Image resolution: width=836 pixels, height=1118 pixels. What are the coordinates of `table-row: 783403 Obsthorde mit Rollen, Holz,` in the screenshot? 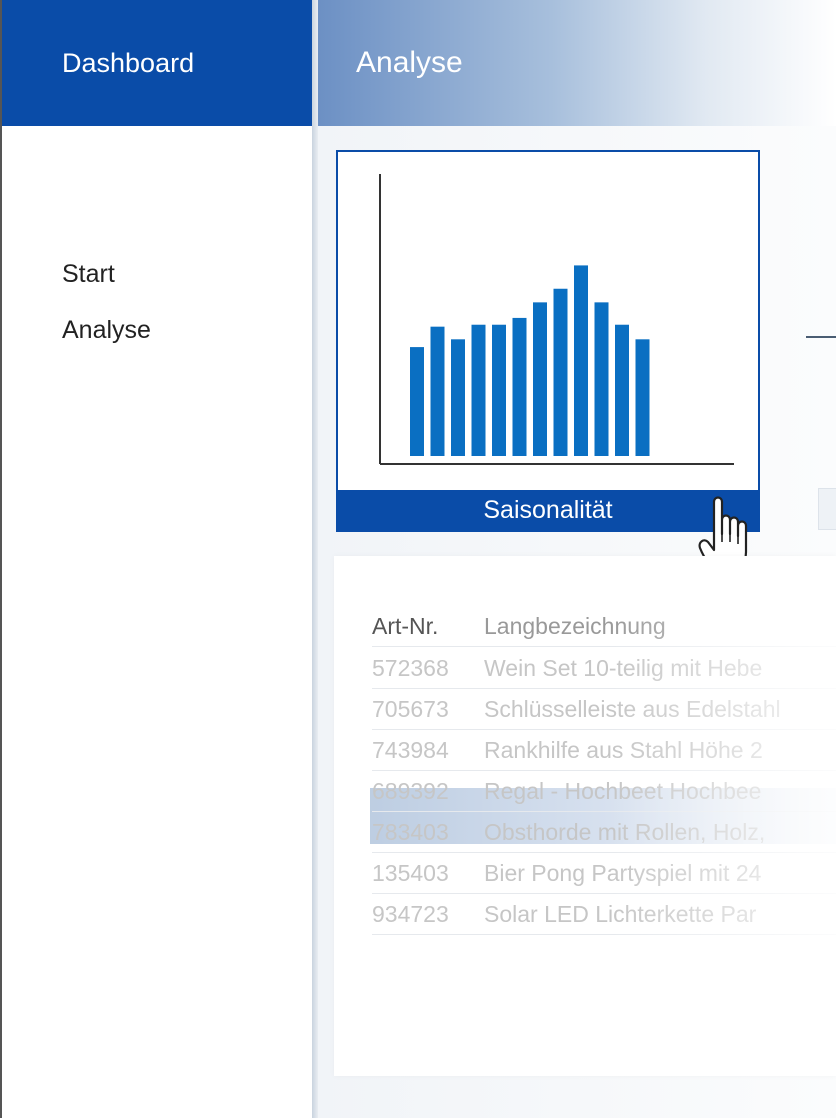 It's located at (604, 832).